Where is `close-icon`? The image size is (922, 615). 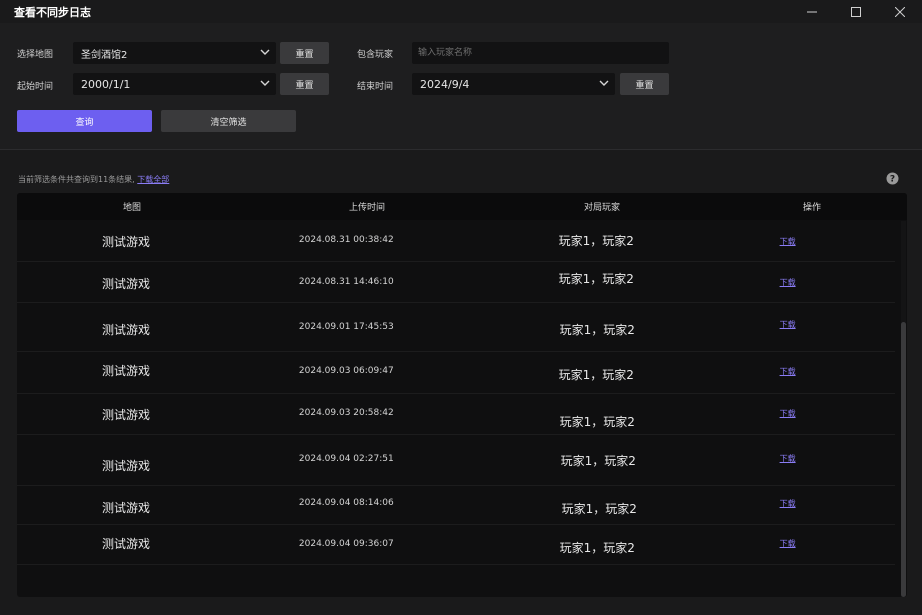
close-icon is located at coordinates (900, 11).